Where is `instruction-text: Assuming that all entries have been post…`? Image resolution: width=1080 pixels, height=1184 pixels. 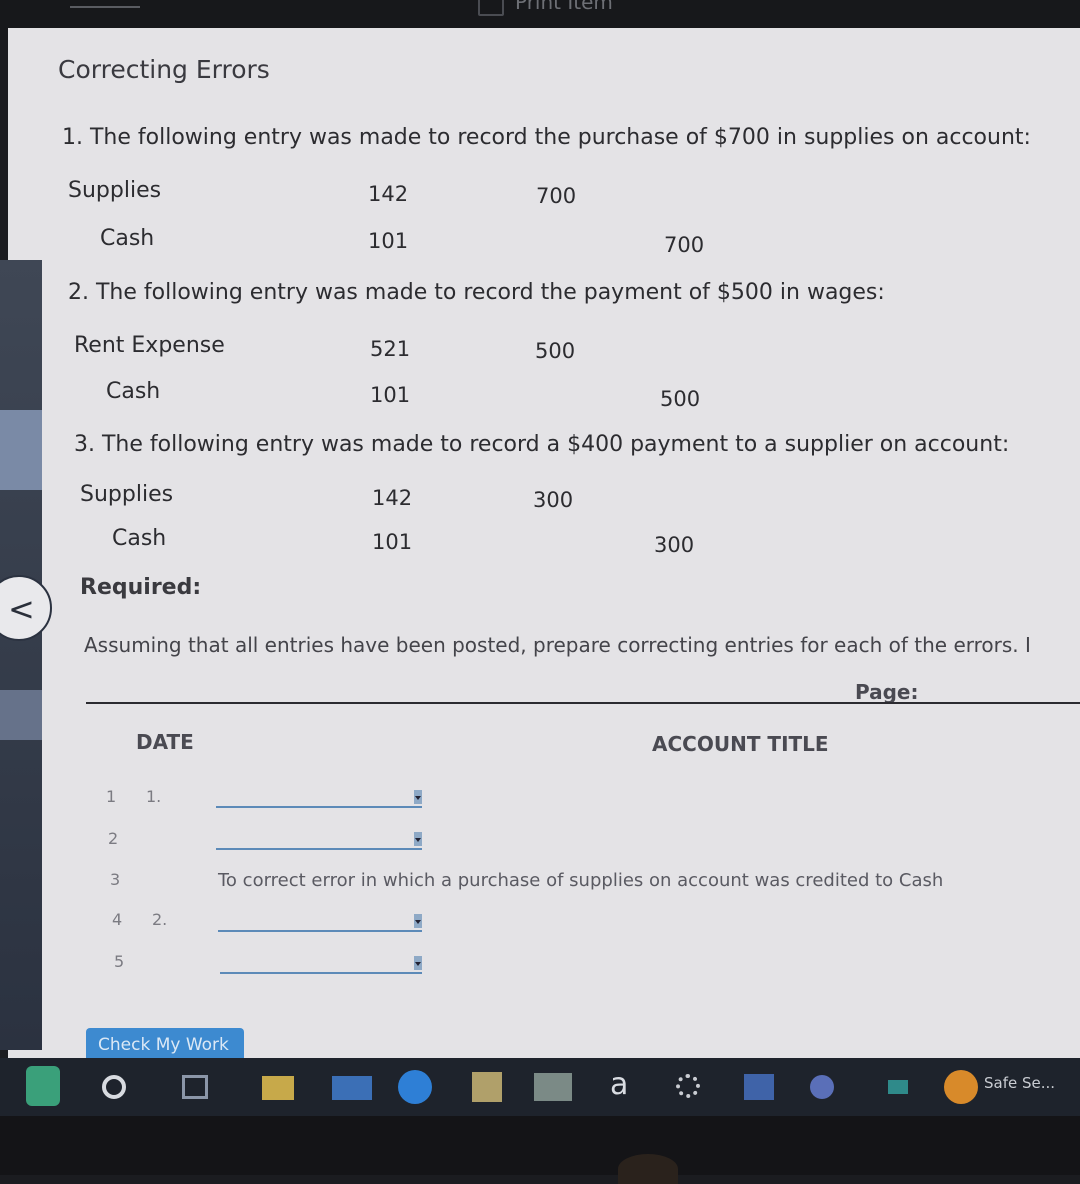 instruction-text: Assuming that all entries have been post… is located at coordinates (557, 645).